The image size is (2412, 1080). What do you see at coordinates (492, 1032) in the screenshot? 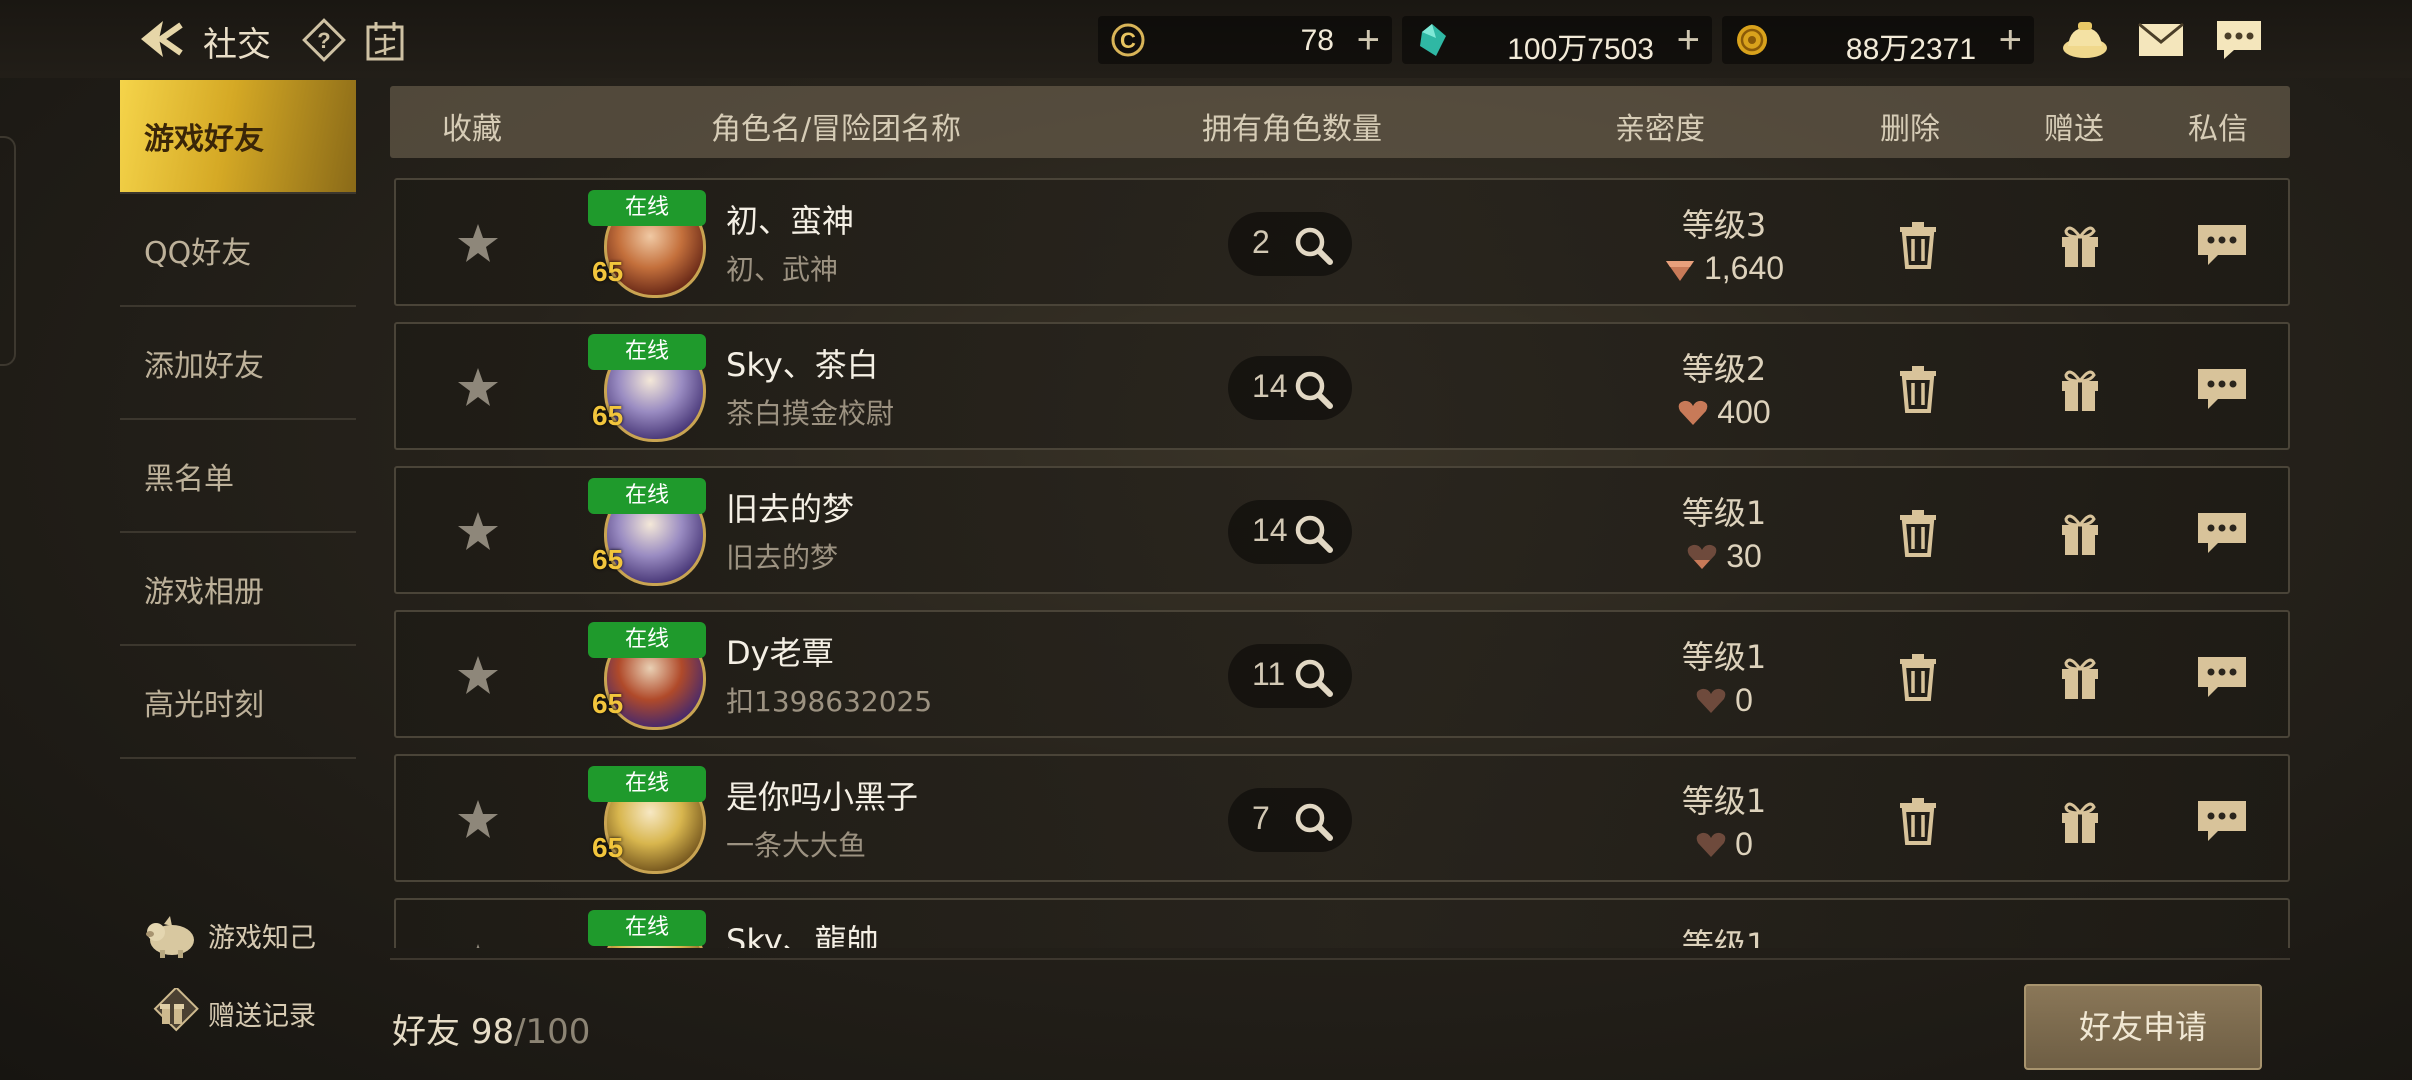
I see `friends-count-value: 98` at bounding box center [492, 1032].